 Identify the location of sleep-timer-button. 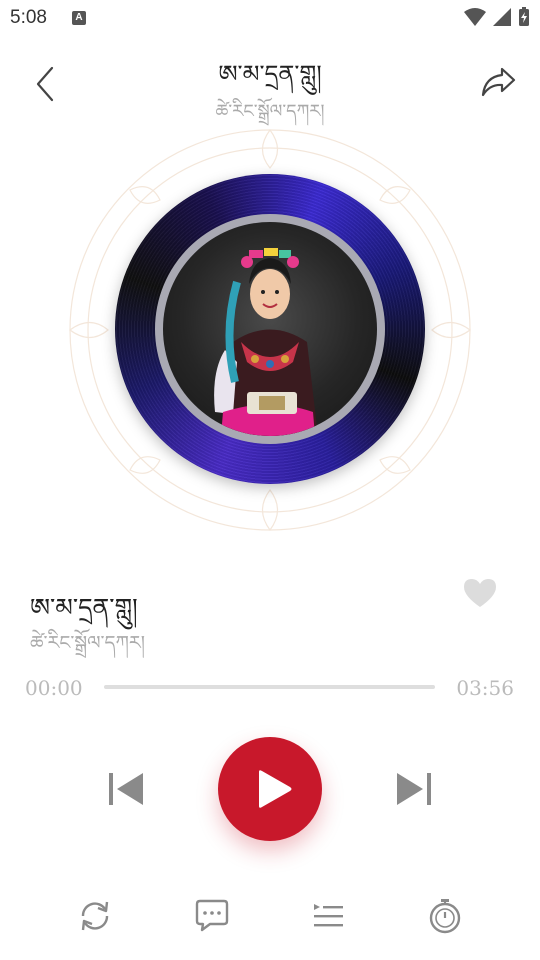
(445, 916).